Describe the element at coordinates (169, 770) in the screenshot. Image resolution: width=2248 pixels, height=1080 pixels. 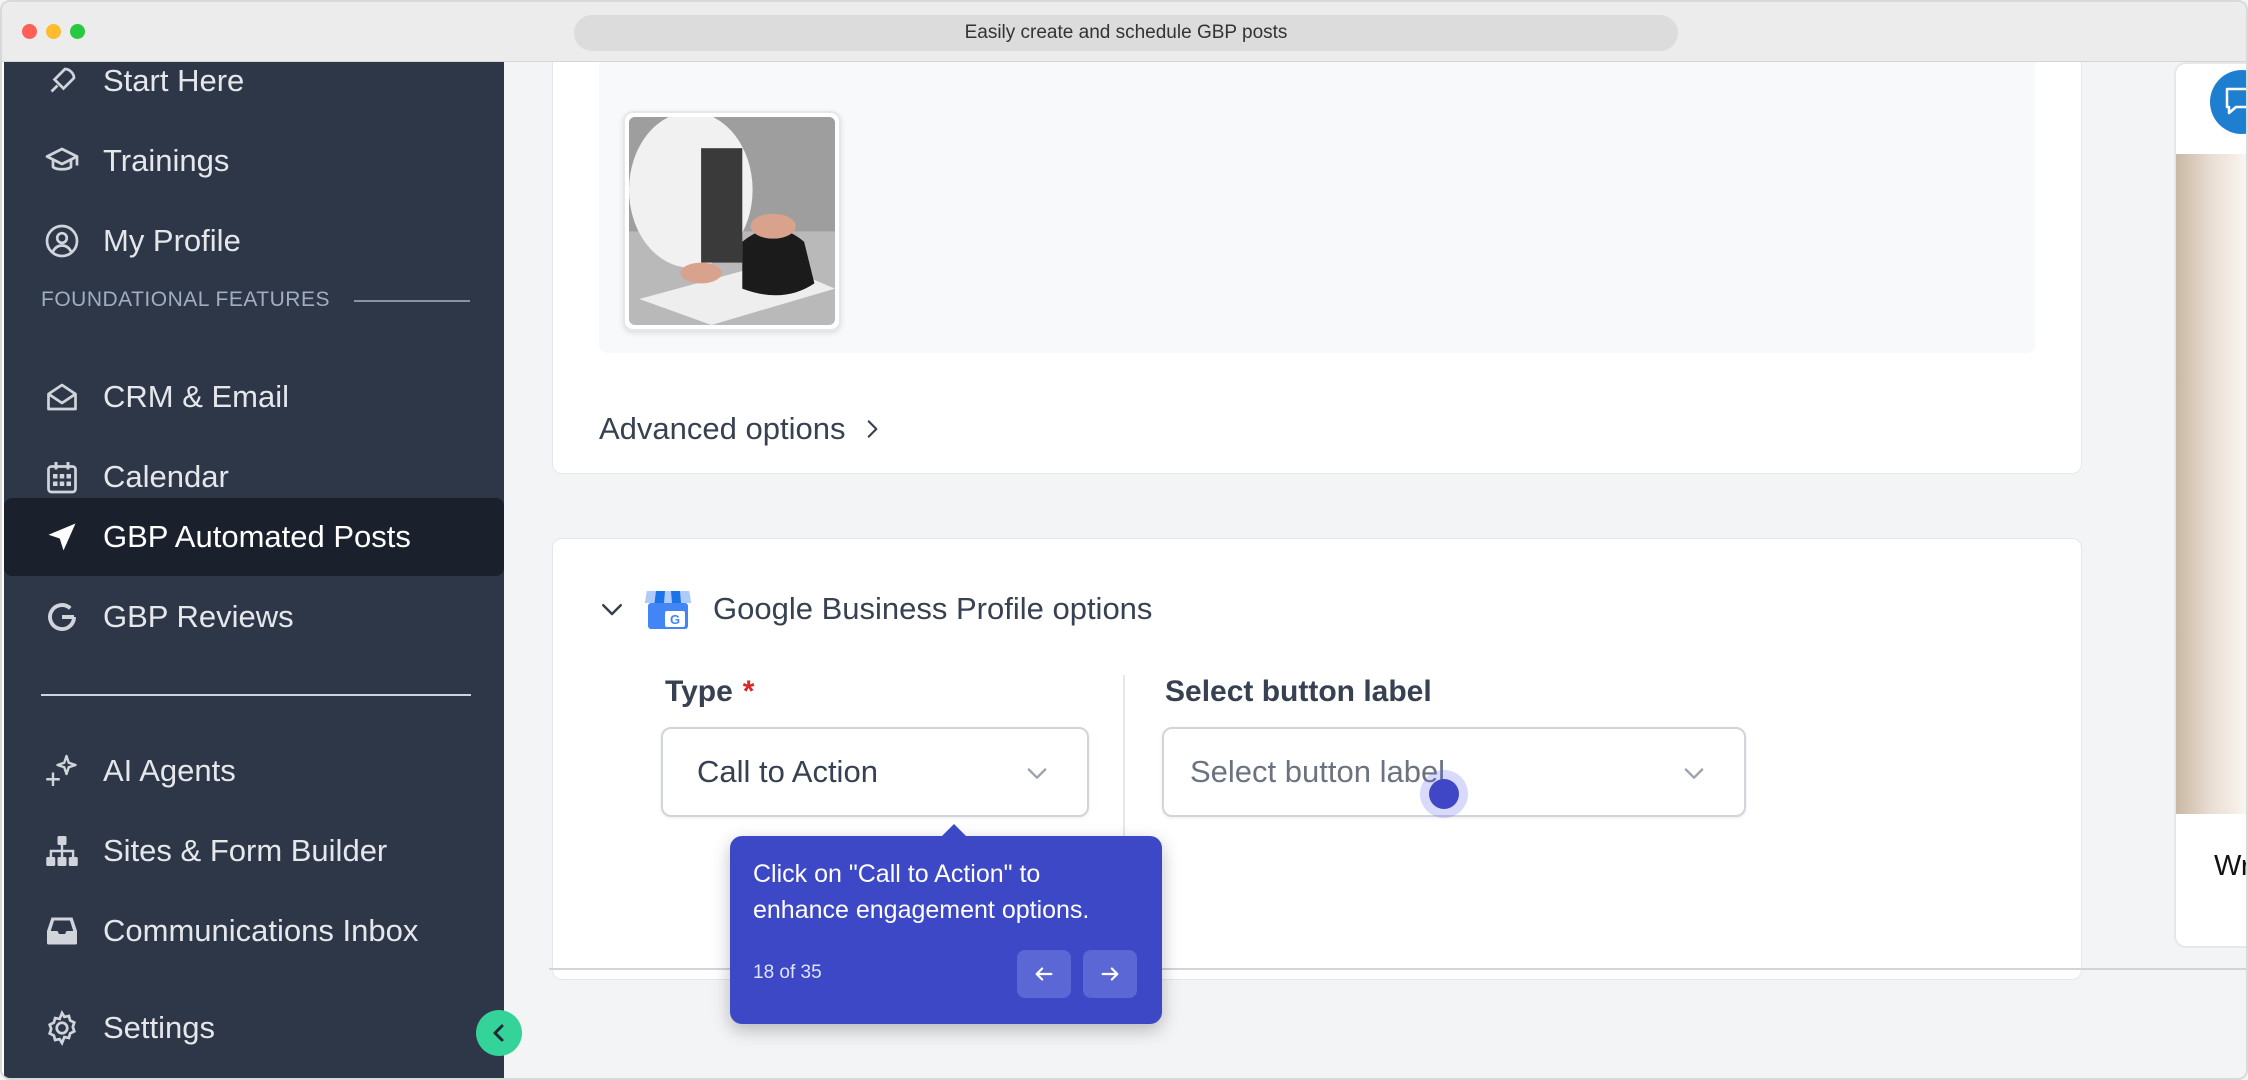
I see `sidebar-item-label: AI Agents` at that location.